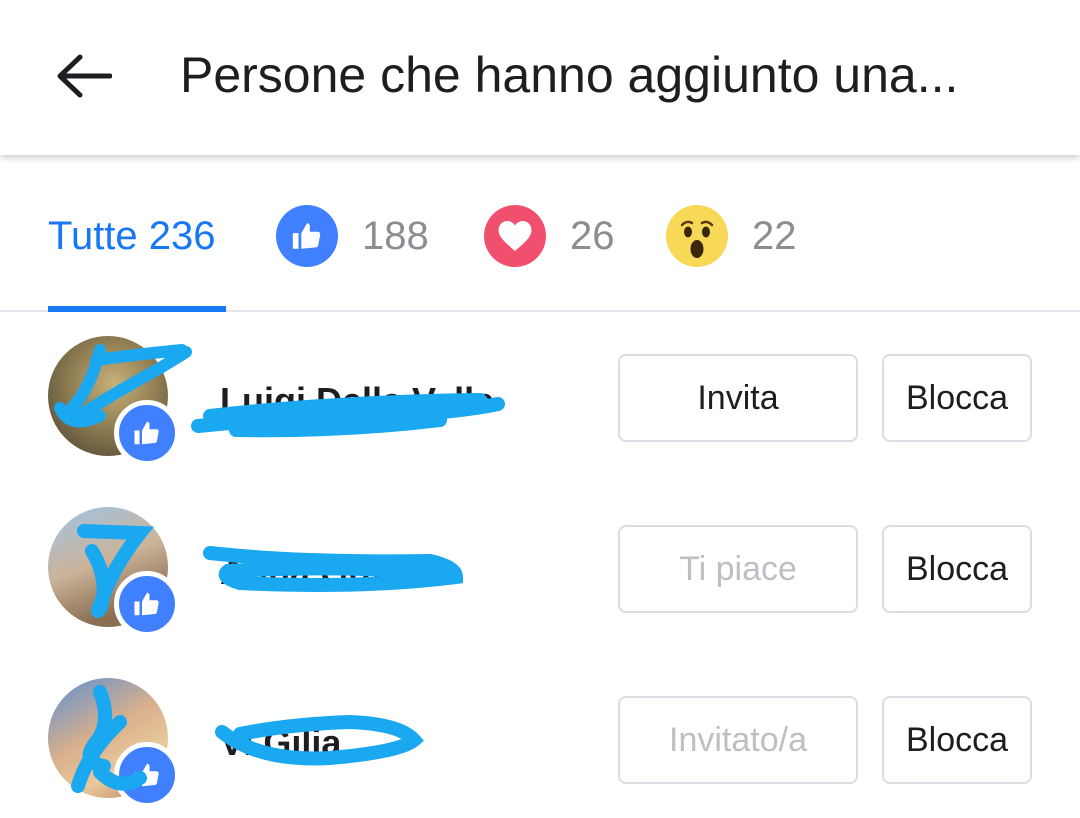 Image resolution: width=1080 pixels, height=818 pixels. What do you see at coordinates (280, 743) in the screenshot?
I see `person-name: Vi Gilia` at bounding box center [280, 743].